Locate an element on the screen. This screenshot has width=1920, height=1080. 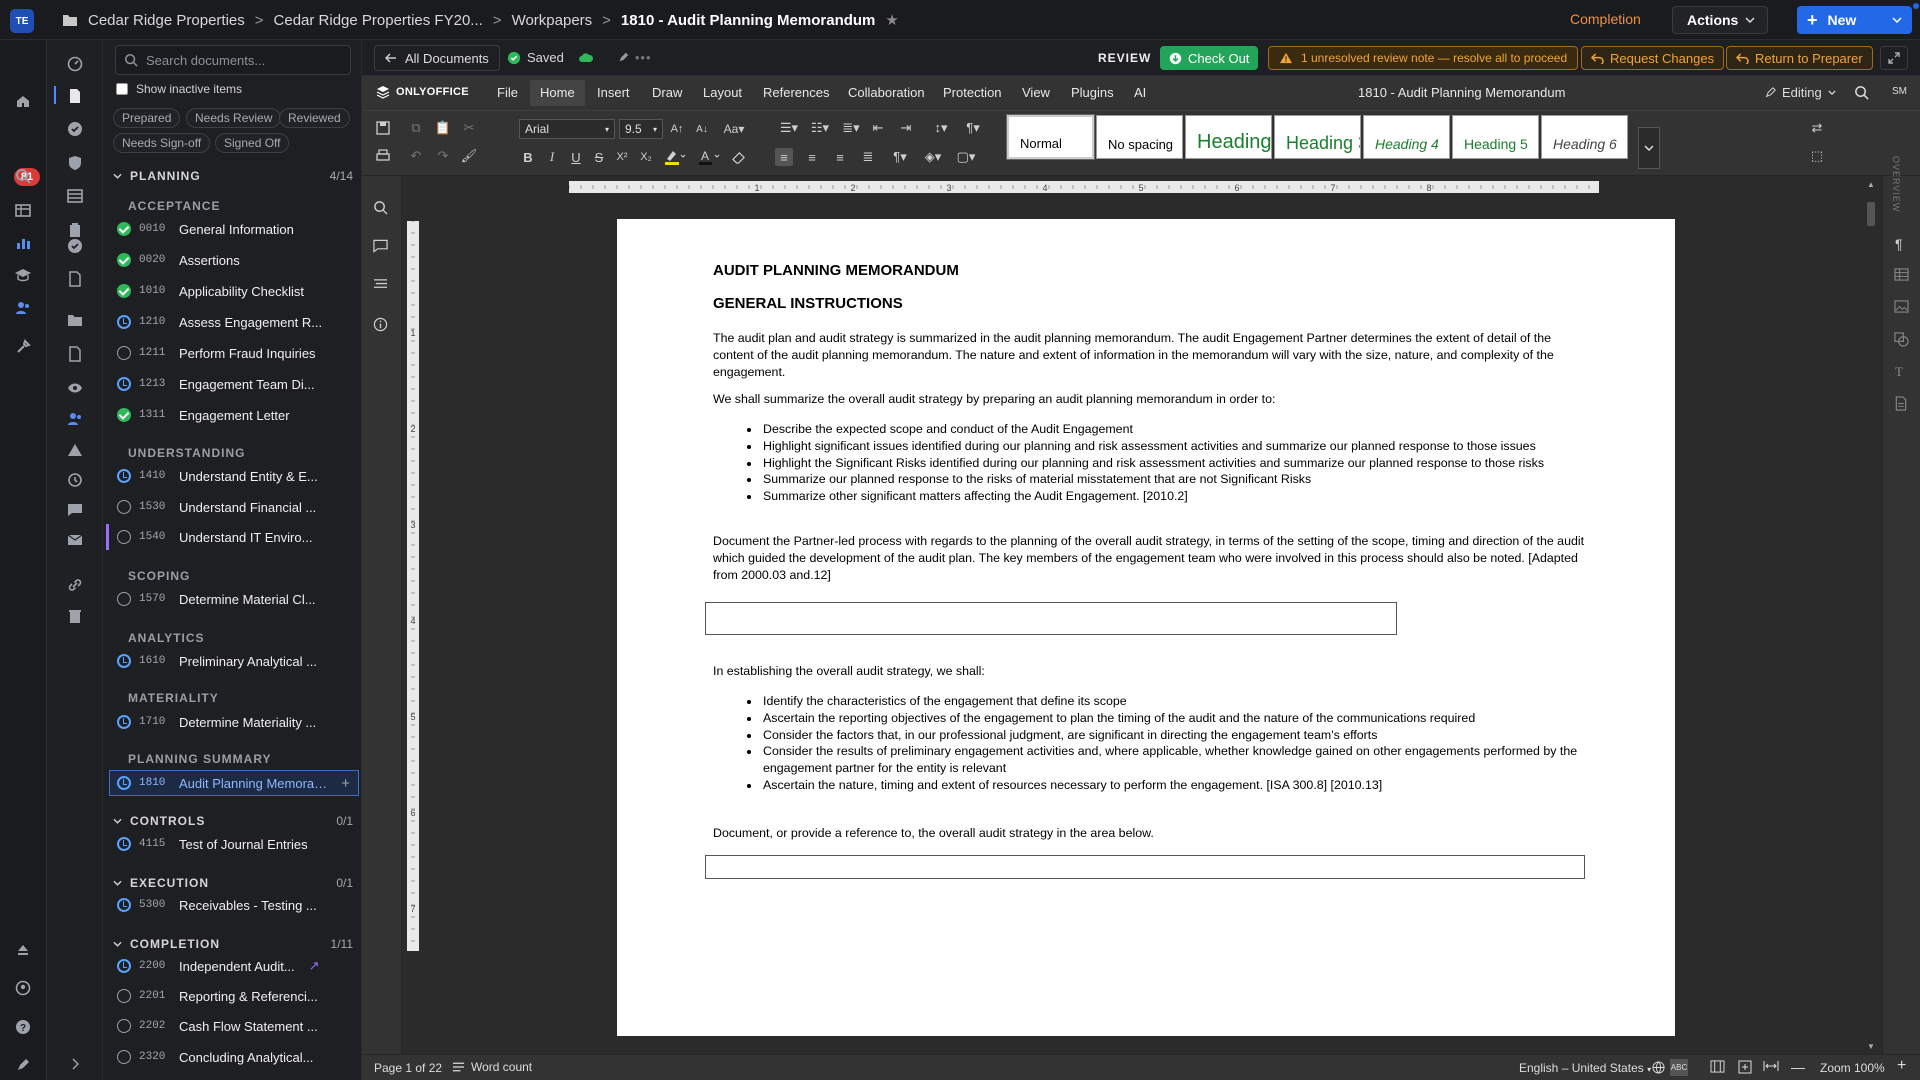
comments-icon is located at coordinates (380, 246).